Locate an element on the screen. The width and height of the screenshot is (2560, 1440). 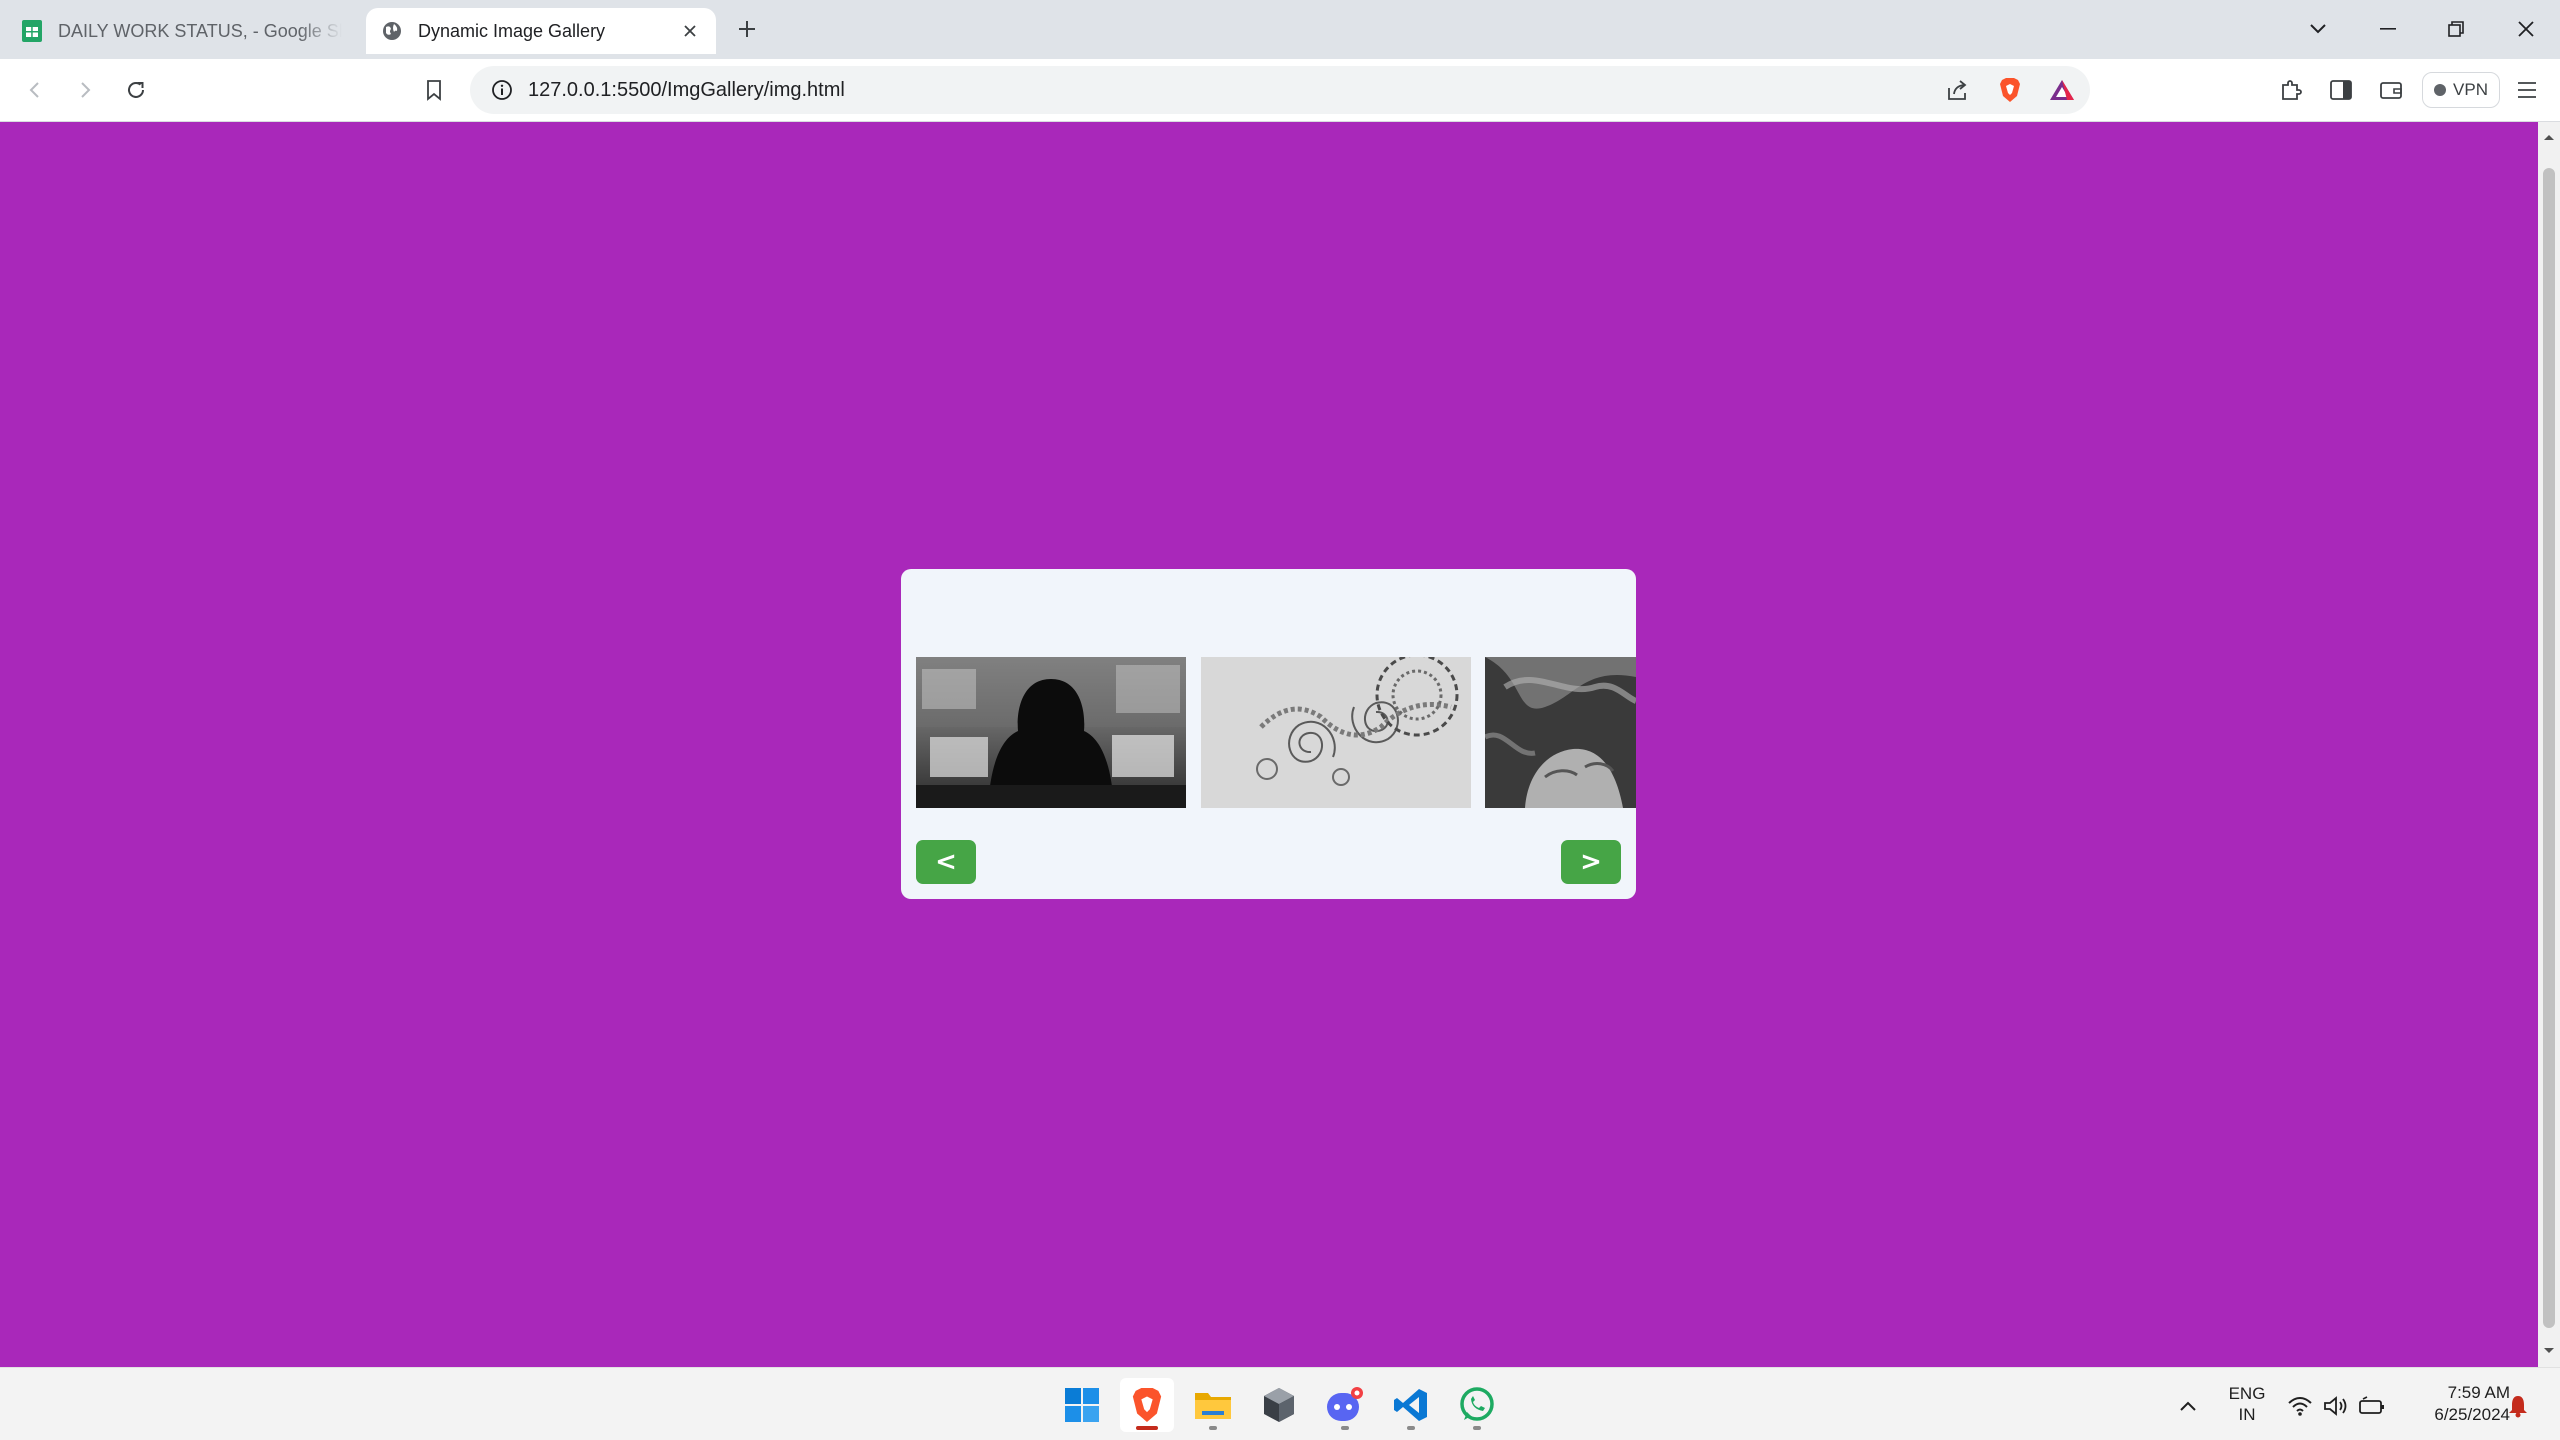
time-text: 7:59 AM is located at coordinates (2478, 1392).